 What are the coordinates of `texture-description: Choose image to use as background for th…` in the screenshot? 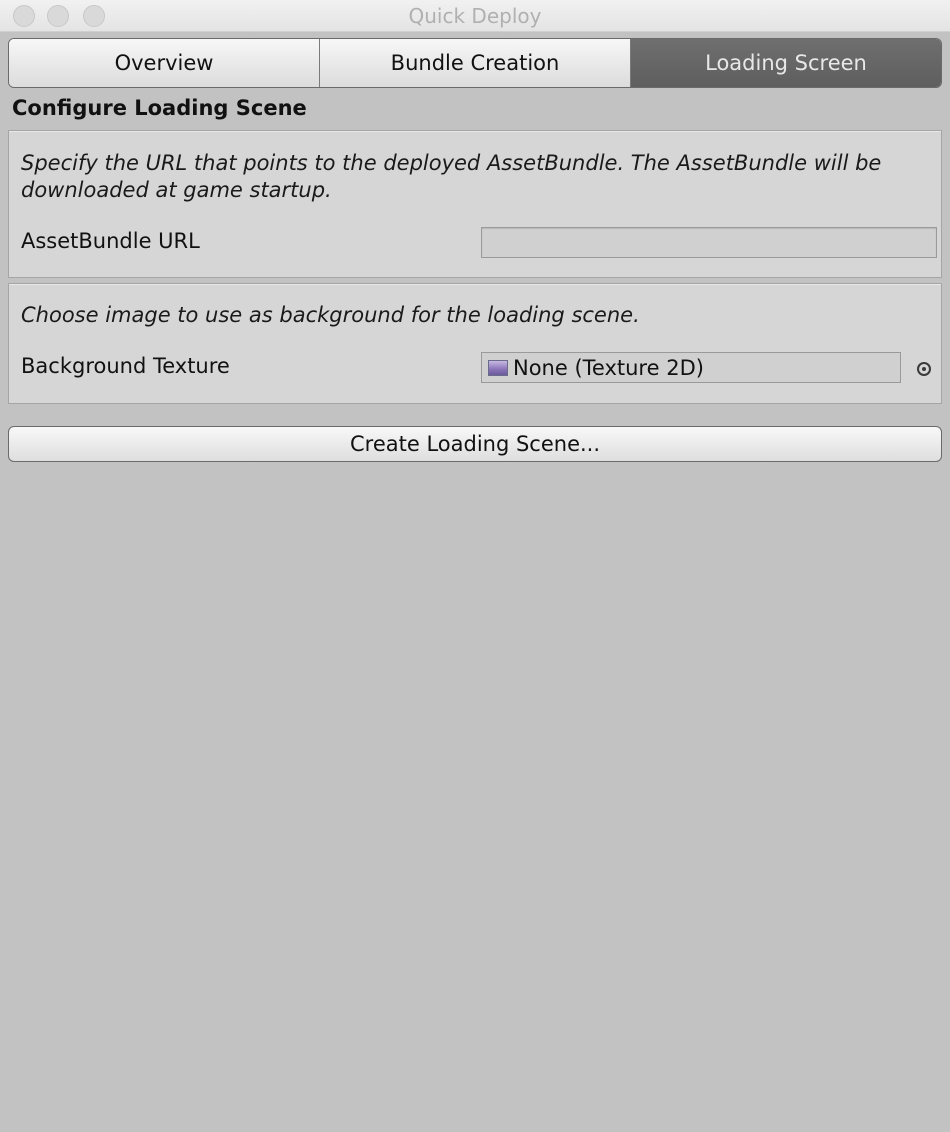 It's located at (330, 315).